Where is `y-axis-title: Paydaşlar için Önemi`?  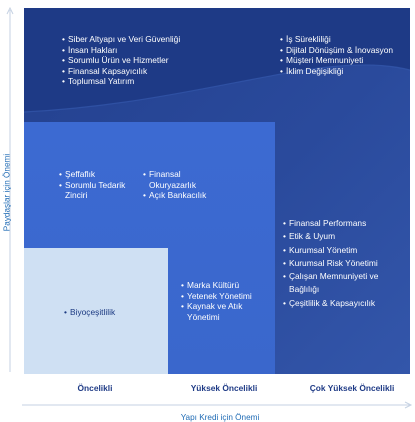 y-axis-title: Paydaşlar için Önemi is located at coordinates (7, 192).